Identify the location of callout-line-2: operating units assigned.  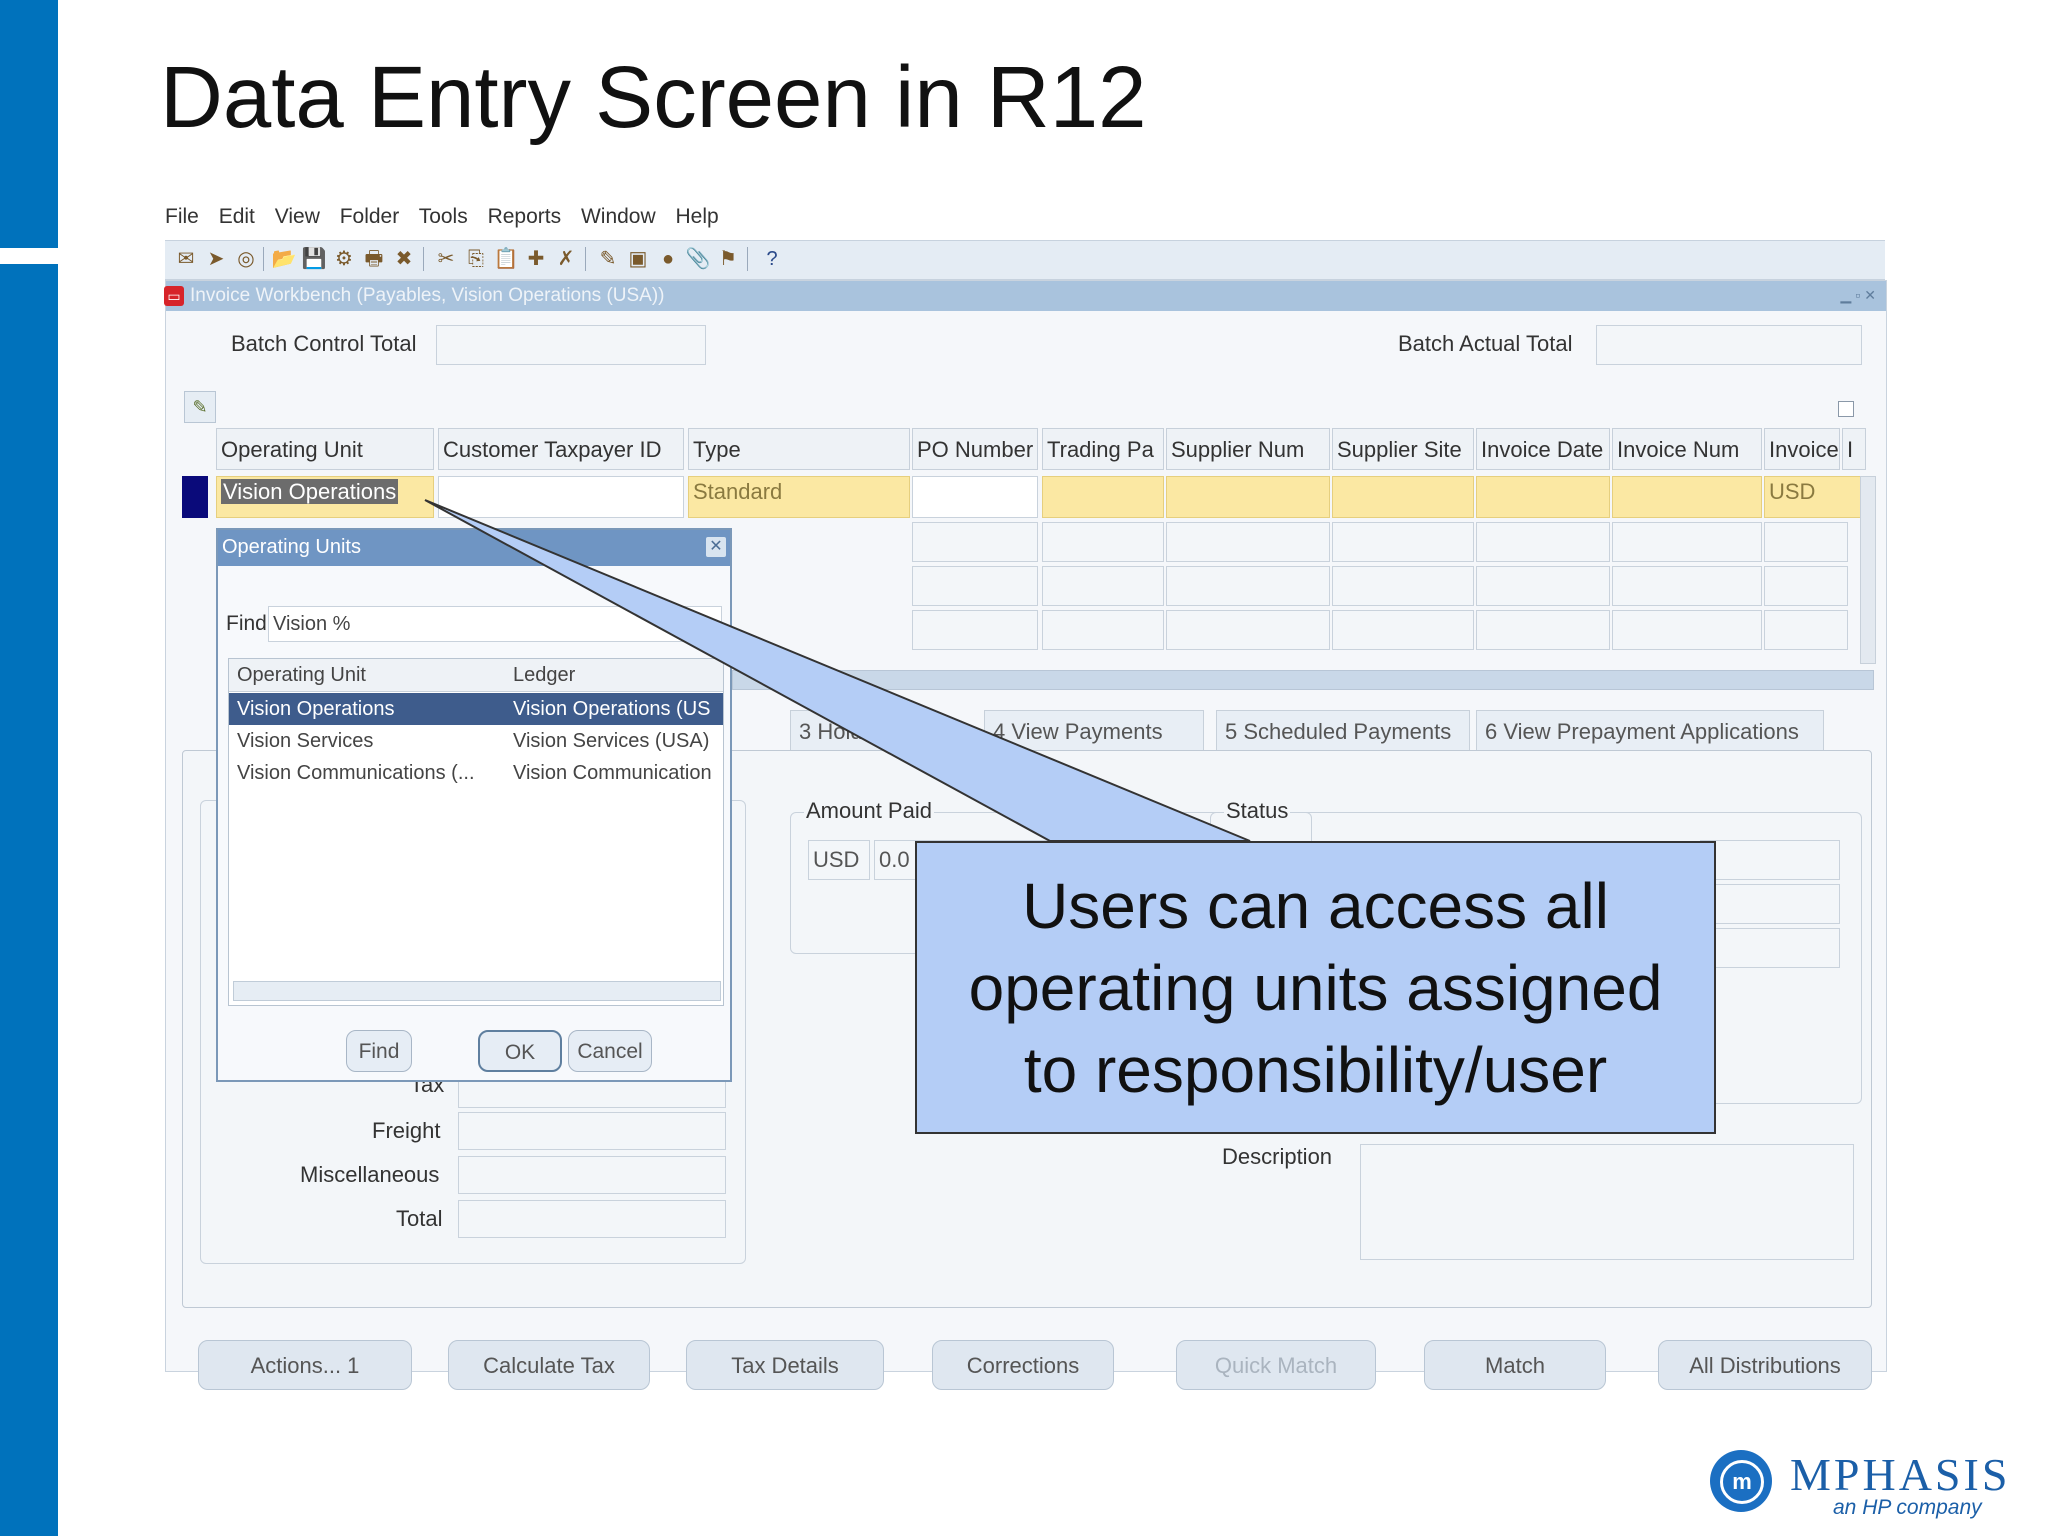
(1315, 988).